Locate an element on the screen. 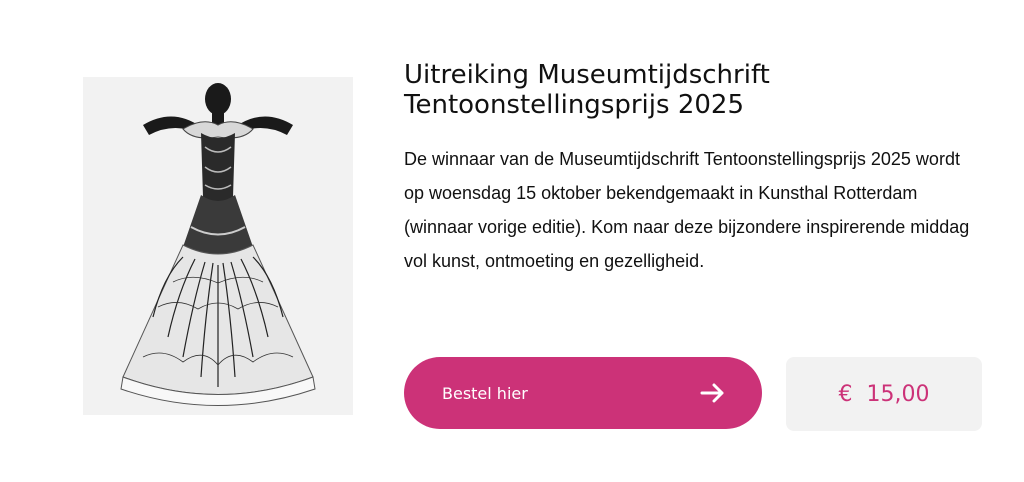 This screenshot has height=482, width=1024. order-button-label: Bestel hier is located at coordinates (485, 393).